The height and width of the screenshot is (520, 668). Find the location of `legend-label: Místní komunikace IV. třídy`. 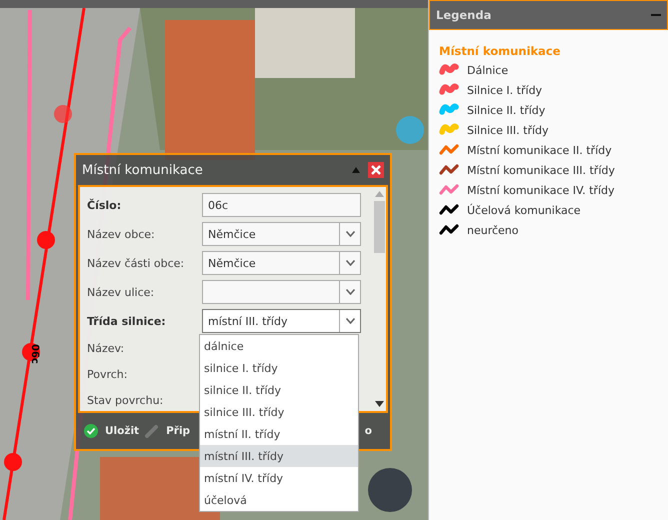

legend-label: Místní komunikace IV. třídy is located at coordinates (540, 190).